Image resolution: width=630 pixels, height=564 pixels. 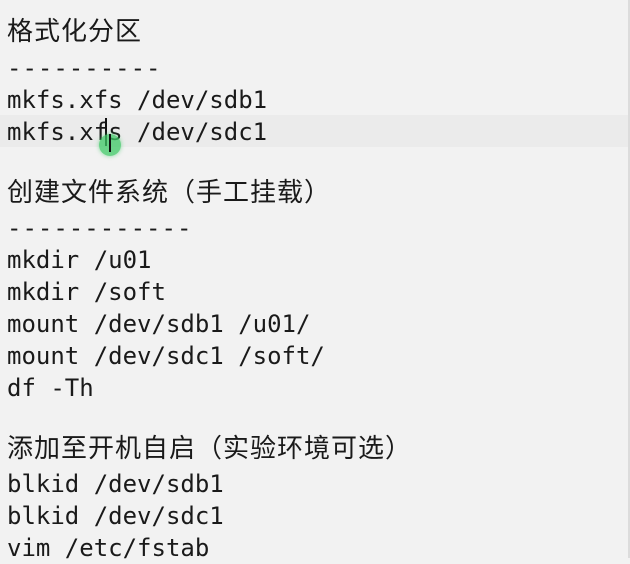 I want to click on command-line: mount /dev/sdc1 /soft/, so click(x=166, y=356).